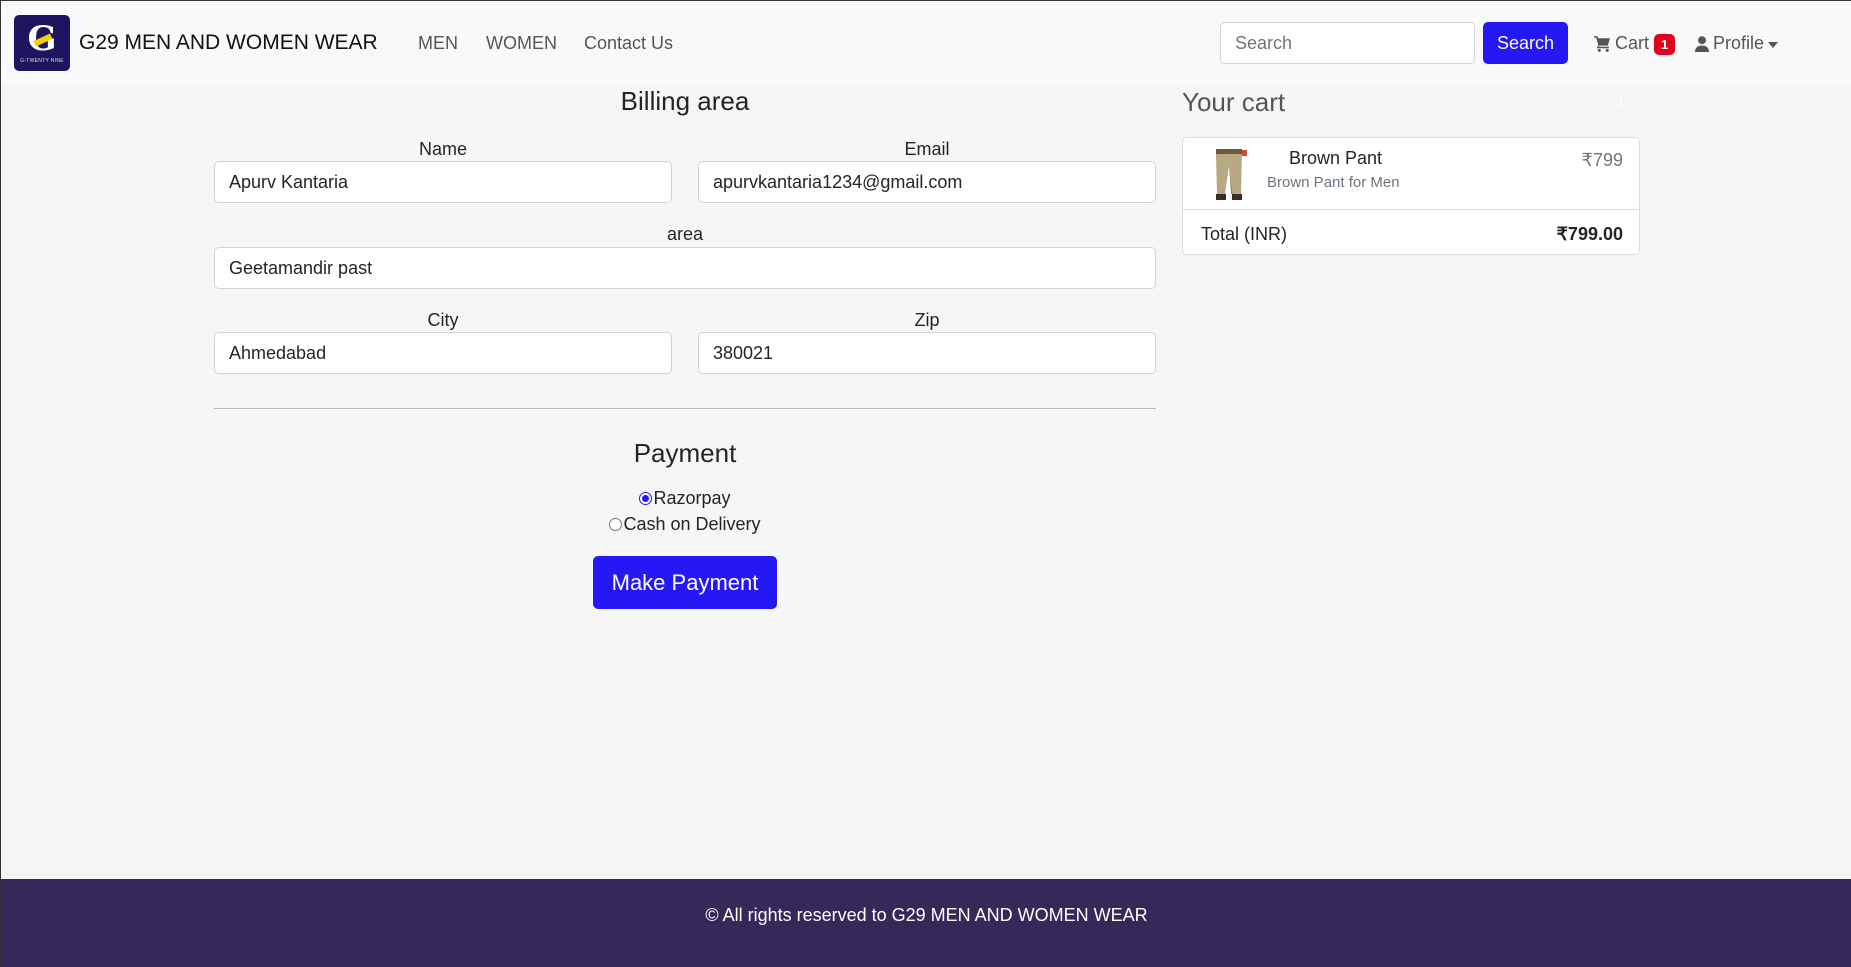 The image size is (1851, 967). Describe the element at coordinates (1525, 43) in the screenshot. I see `search-button: Search` at that location.